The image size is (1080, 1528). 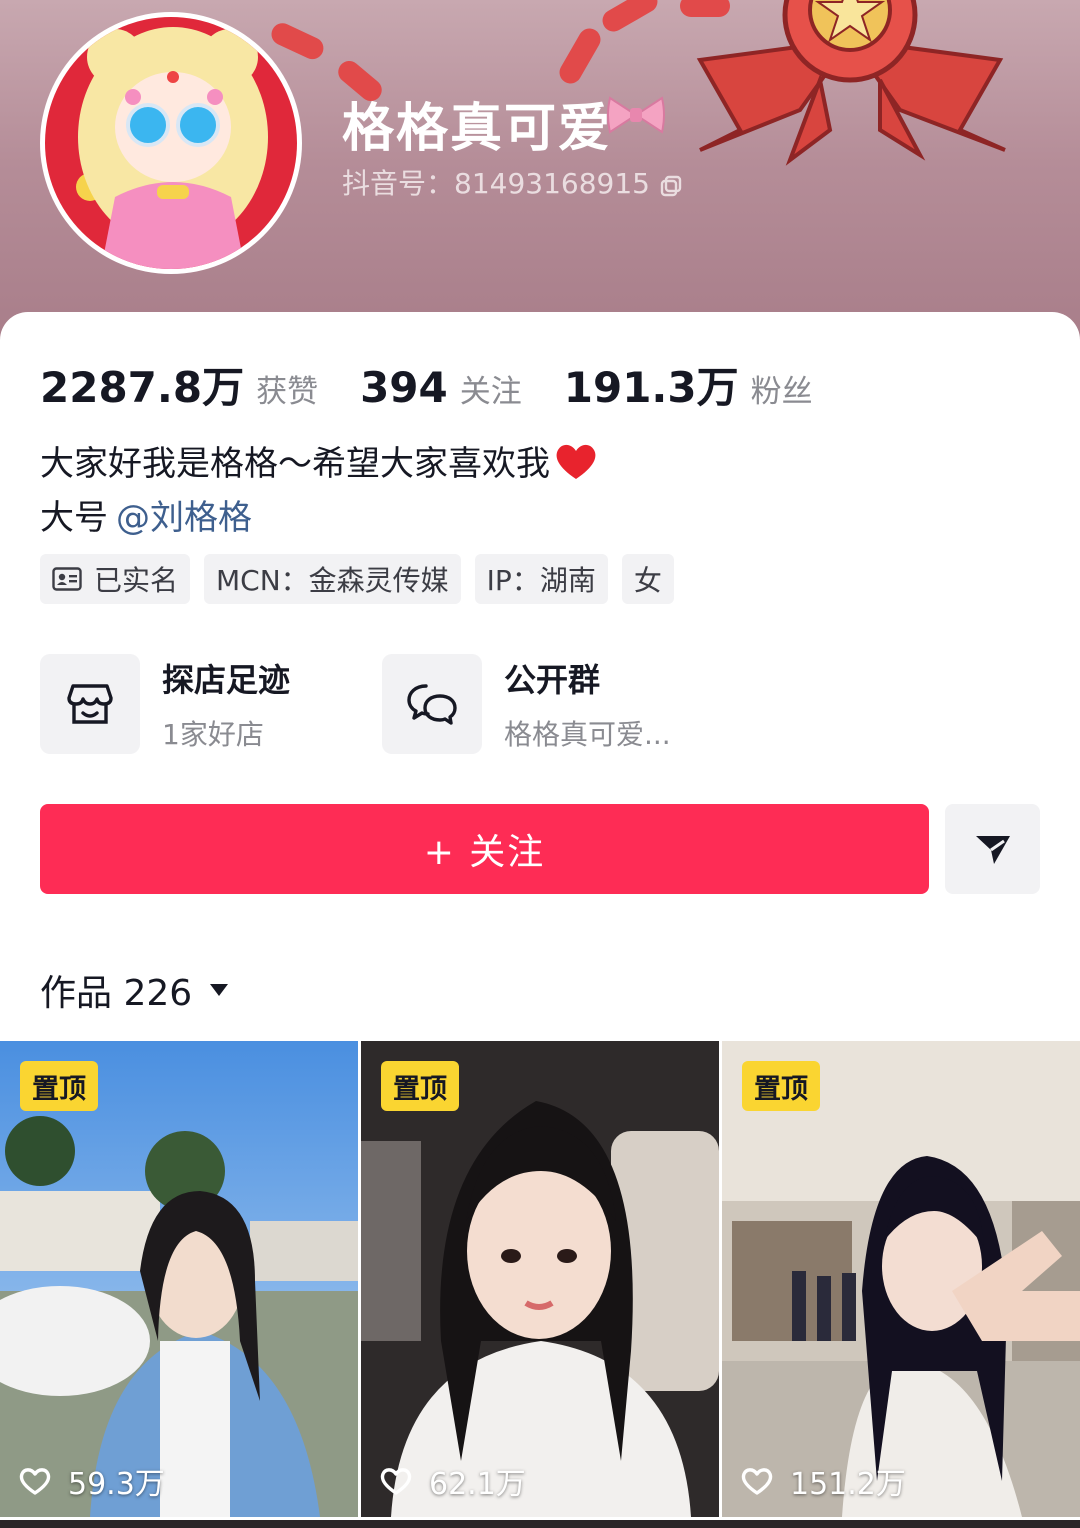 I want to click on tag-gender: 女, so click(x=647, y=579).